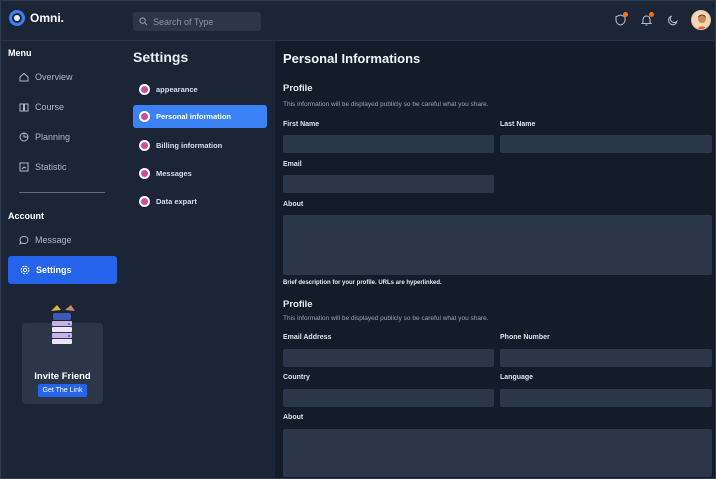  What do you see at coordinates (161, 57) in the screenshot?
I see `settings-title: Settings` at bounding box center [161, 57].